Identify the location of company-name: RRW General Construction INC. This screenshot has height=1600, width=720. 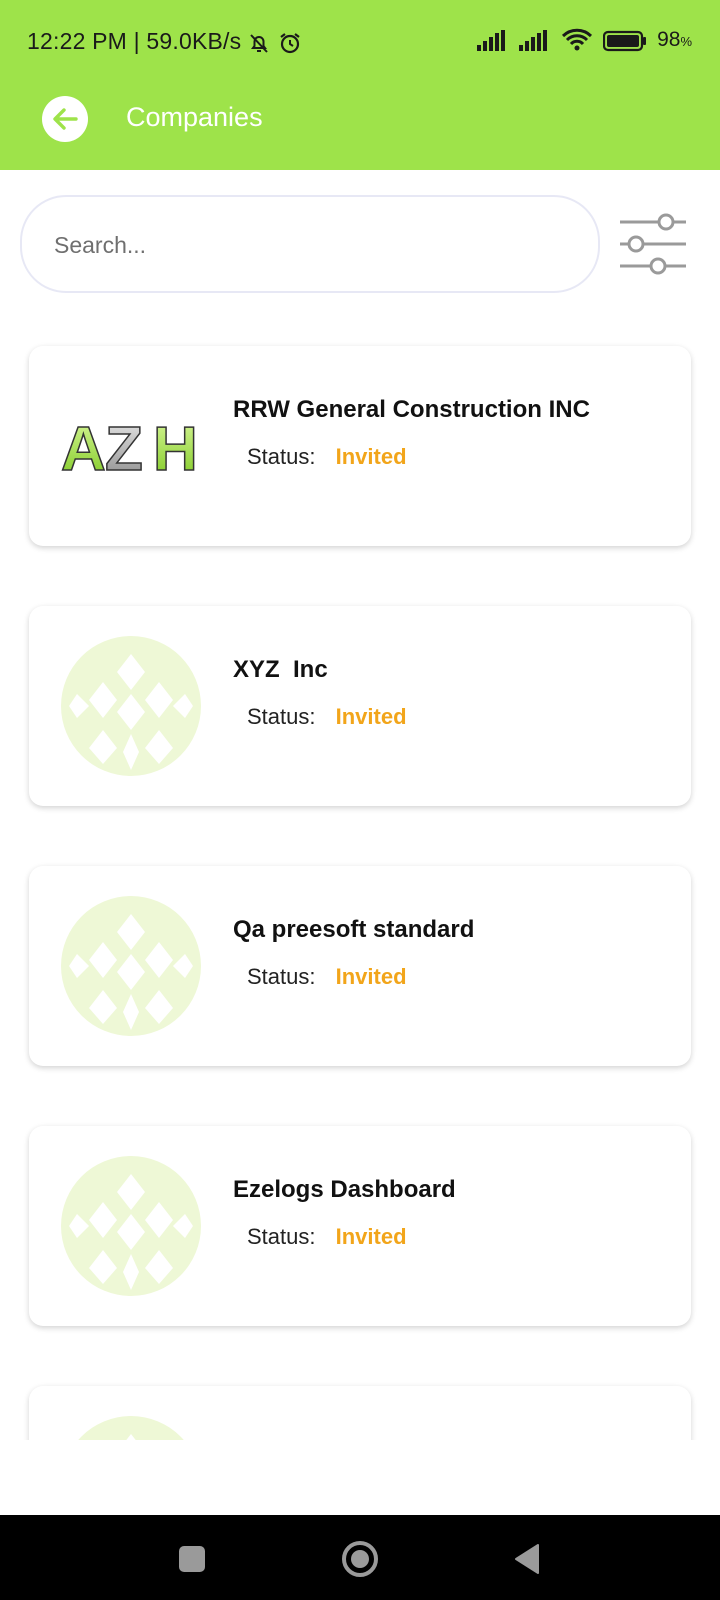
(411, 409).